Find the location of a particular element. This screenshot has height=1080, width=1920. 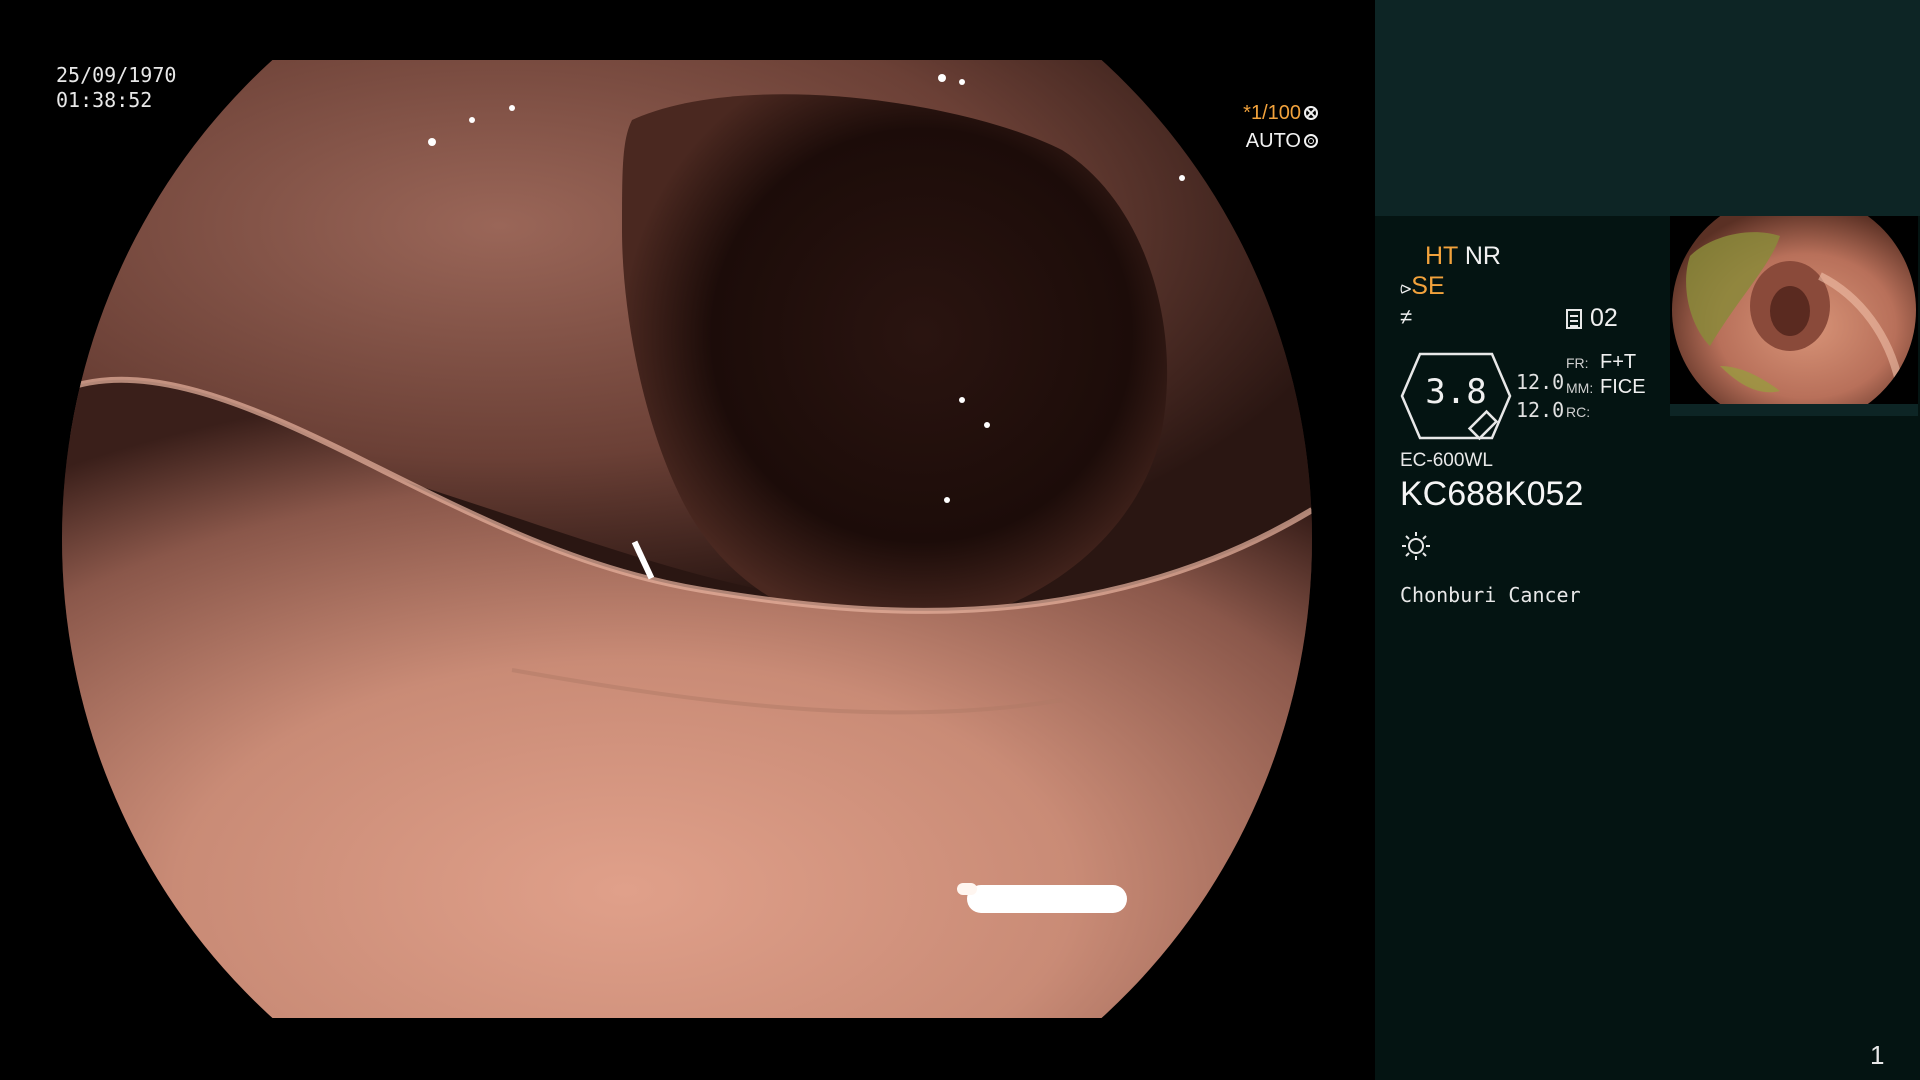

memo-row: 02 is located at coordinates (1592, 318).